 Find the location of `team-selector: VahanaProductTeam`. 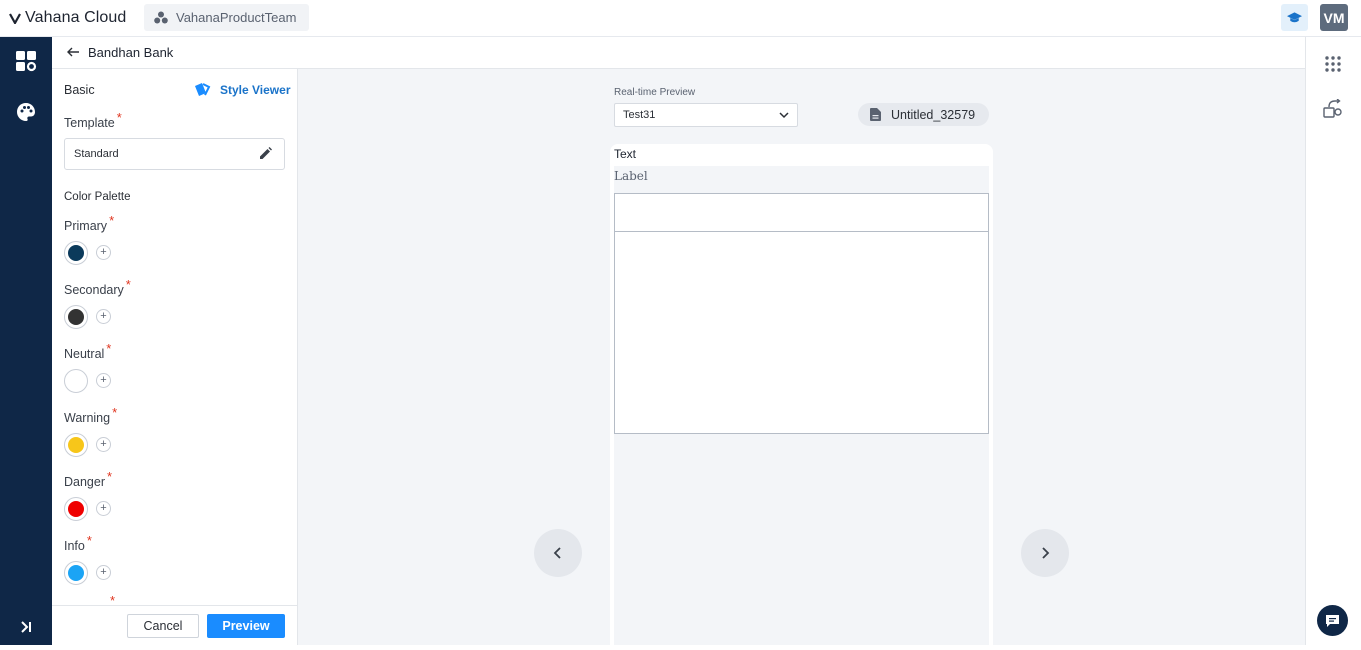

team-selector: VahanaProductTeam is located at coordinates (226, 17).